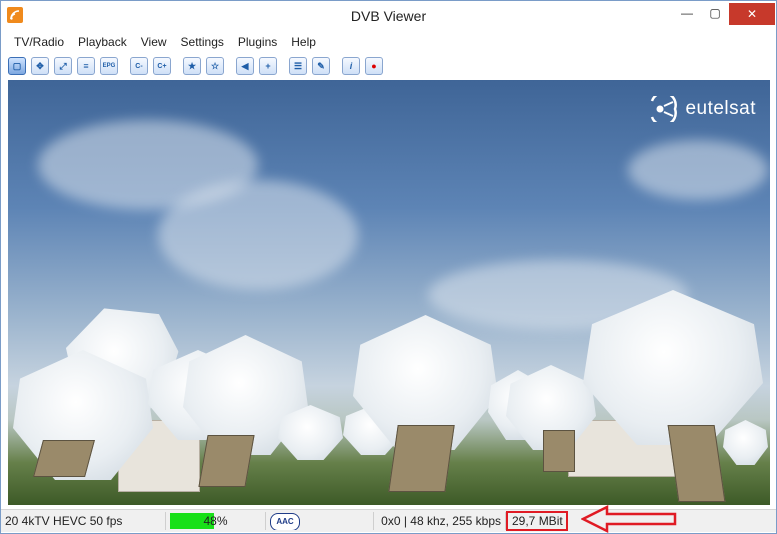  I want to click on minimize-button: —, so click(687, 13).